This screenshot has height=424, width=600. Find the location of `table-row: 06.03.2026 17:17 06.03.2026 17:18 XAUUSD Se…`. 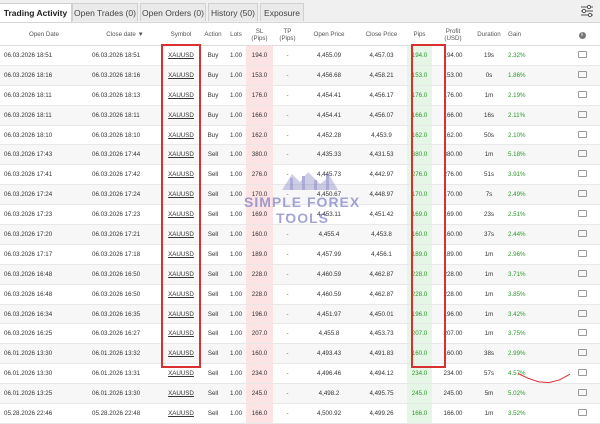

table-row: 06.03.2026 17:17 06.03.2026 17:18 XAUUSD Se… is located at coordinates (300, 254).